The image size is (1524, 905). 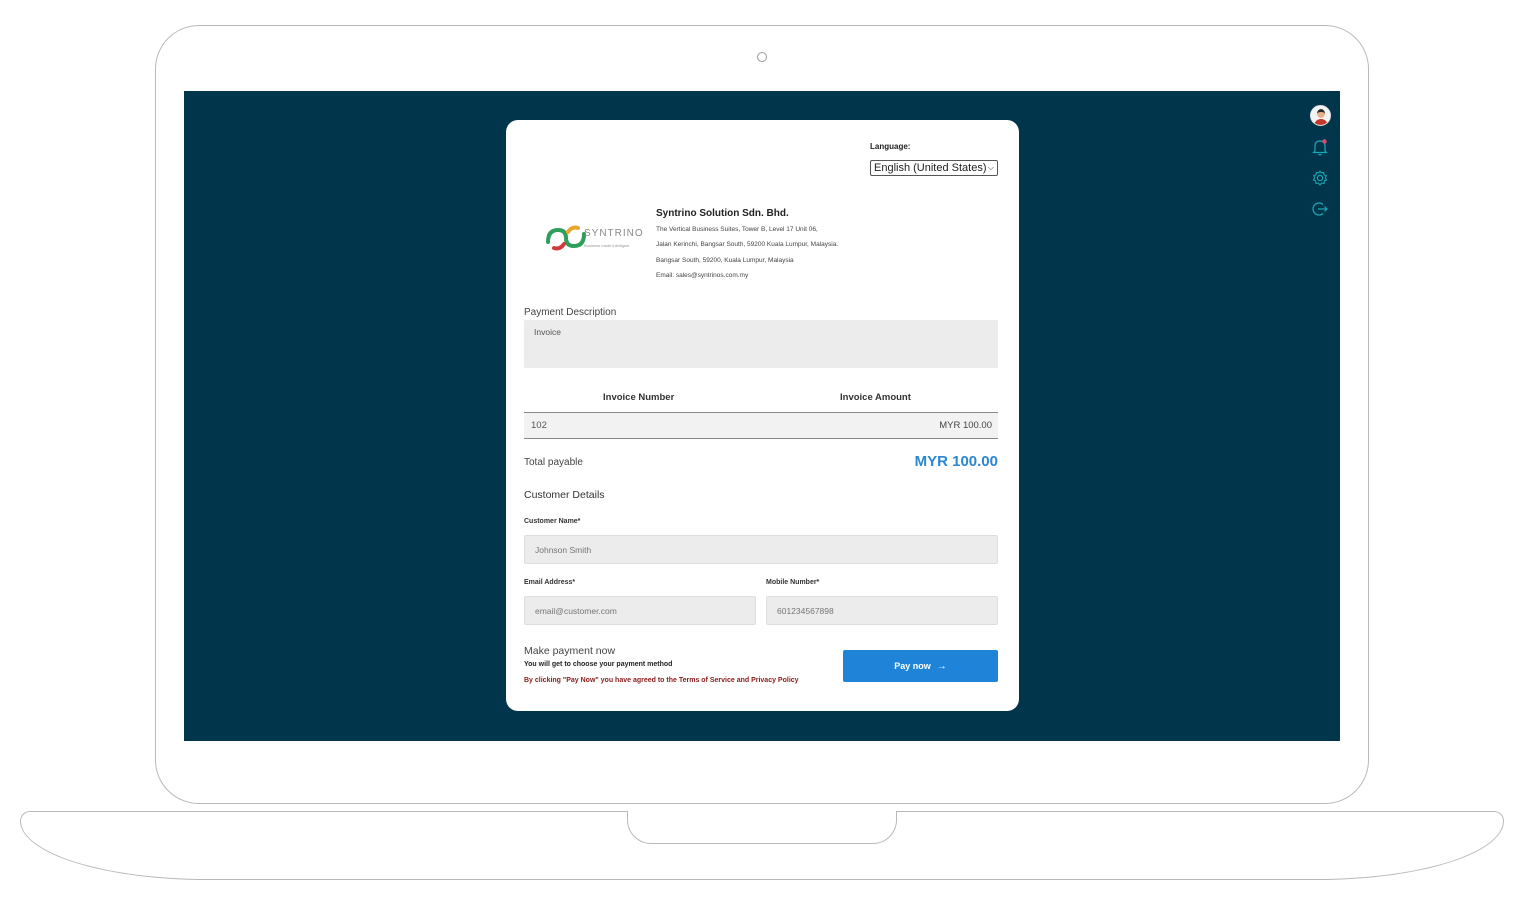 What do you see at coordinates (1320, 178) in the screenshot?
I see `gear-icon` at bounding box center [1320, 178].